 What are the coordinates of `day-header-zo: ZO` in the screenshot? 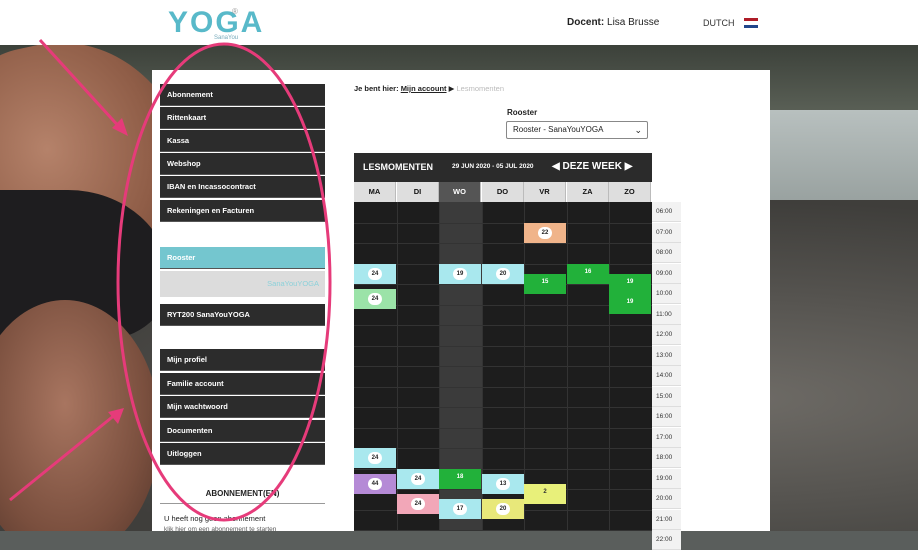 It's located at (630, 192).